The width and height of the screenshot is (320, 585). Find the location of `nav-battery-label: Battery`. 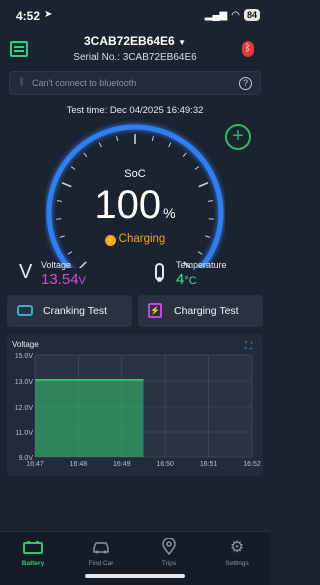

nav-battery-label: Battery is located at coordinates (33, 563).